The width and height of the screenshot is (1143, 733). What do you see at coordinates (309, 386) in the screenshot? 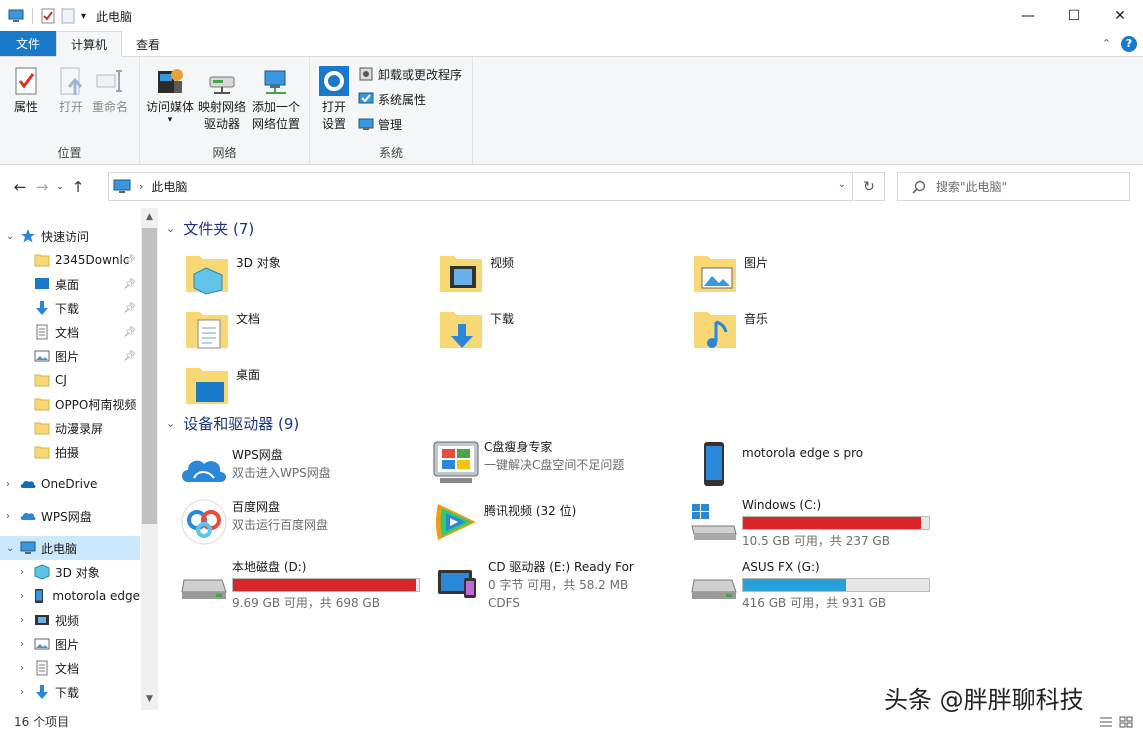
I see `folder-desktop: 桌面` at bounding box center [309, 386].